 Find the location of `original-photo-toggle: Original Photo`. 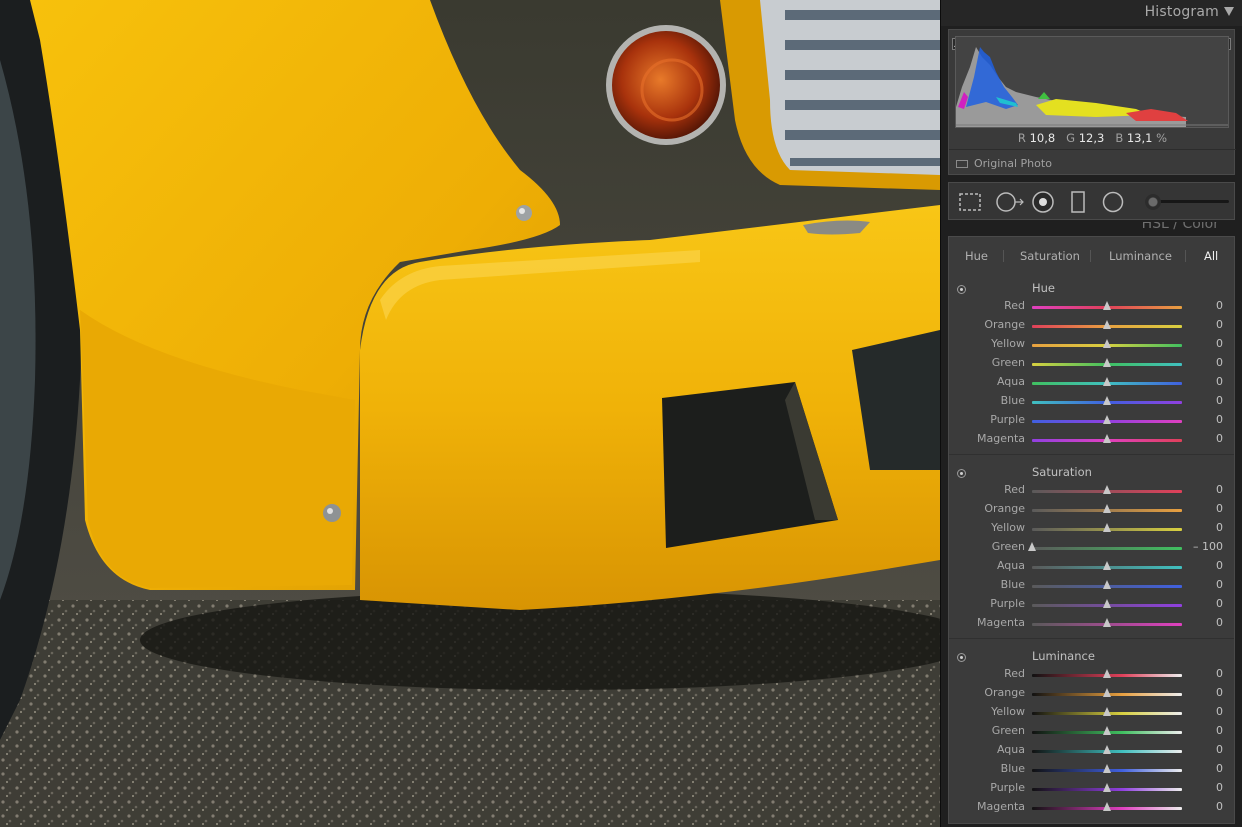

original-photo-toggle: Original Photo is located at coordinates (1004, 163).